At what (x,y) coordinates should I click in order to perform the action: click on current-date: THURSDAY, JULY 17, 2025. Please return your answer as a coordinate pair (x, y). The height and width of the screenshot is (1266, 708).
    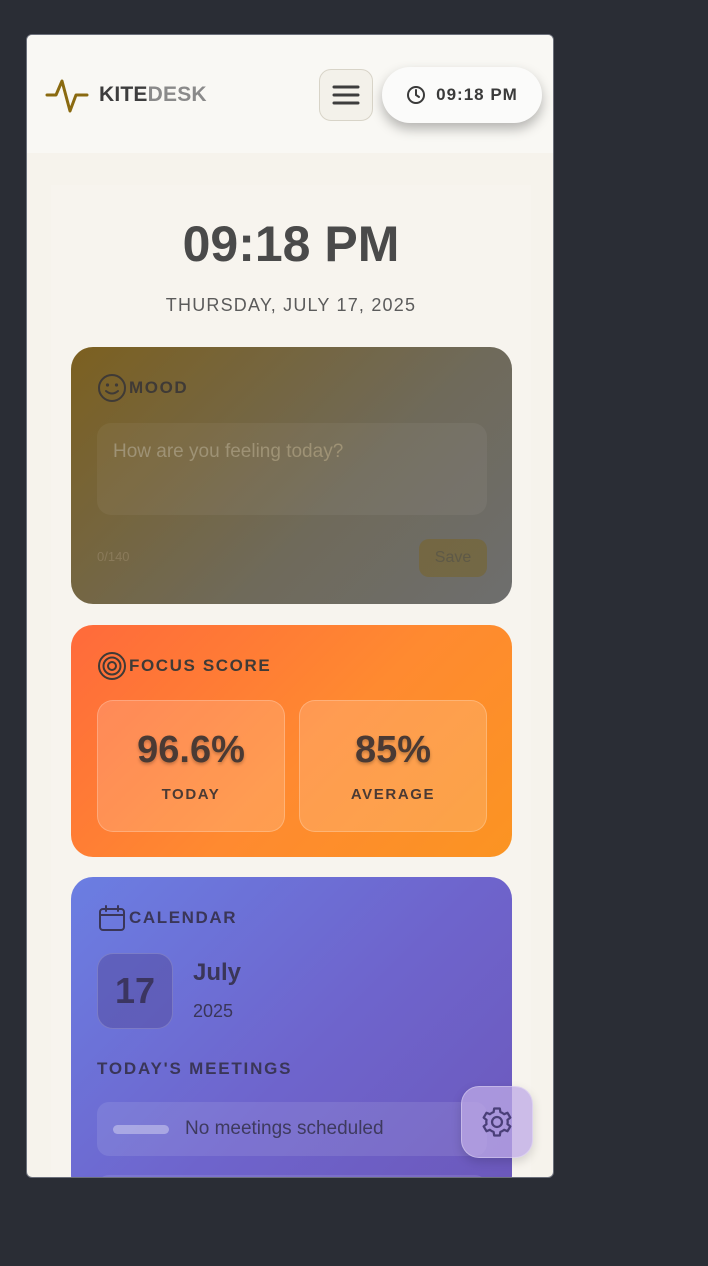
    Looking at the image, I should click on (291, 305).